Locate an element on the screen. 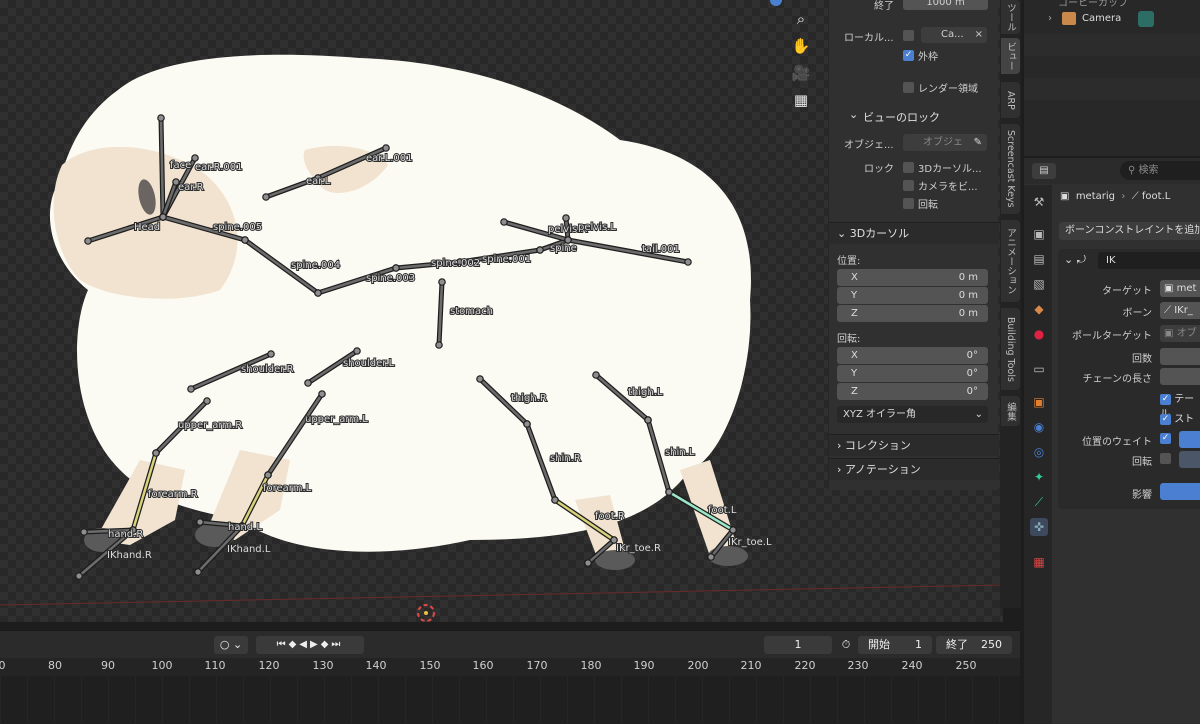 The height and width of the screenshot is (724, 1200). grid-icon: ▦ is located at coordinates (801, 100).